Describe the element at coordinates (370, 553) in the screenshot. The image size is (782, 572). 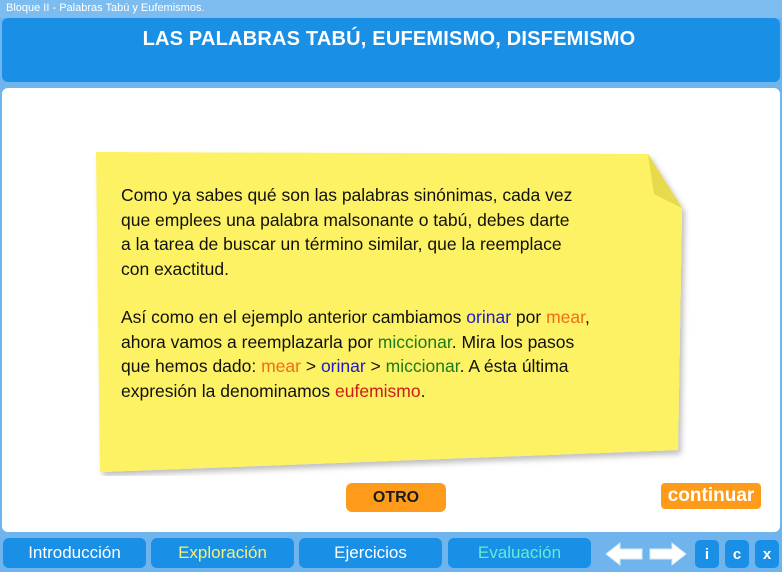
I see `tab-ejercicios: Ejercicios` at that location.